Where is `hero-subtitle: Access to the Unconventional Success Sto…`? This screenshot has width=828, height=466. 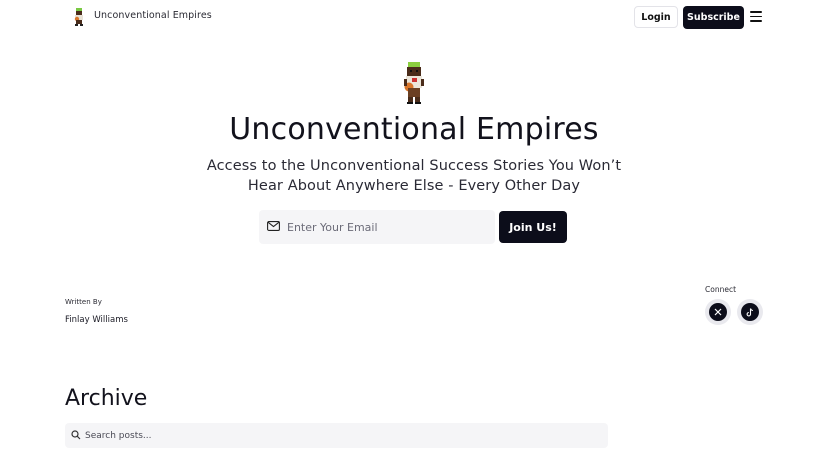 hero-subtitle: Access to the Unconventional Success Sto… is located at coordinates (414, 176).